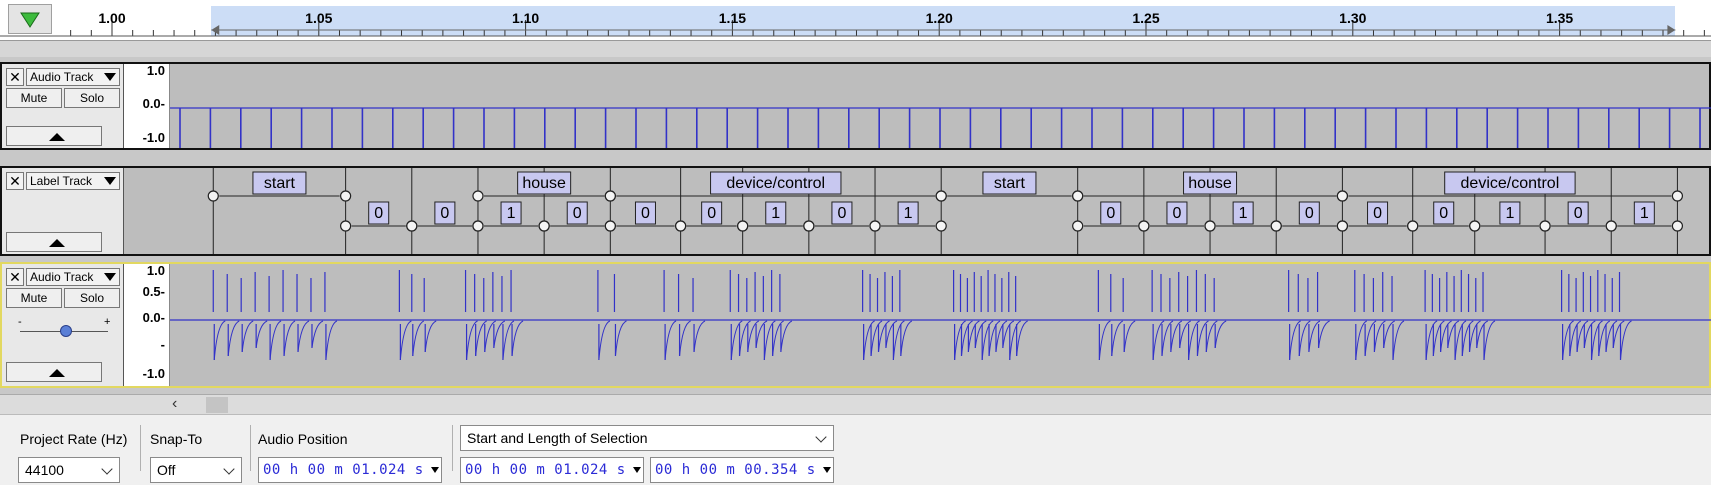 The height and width of the screenshot is (485, 1711). Describe the element at coordinates (61, 181) in the screenshot. I see `track-name: Label Track` at that location.